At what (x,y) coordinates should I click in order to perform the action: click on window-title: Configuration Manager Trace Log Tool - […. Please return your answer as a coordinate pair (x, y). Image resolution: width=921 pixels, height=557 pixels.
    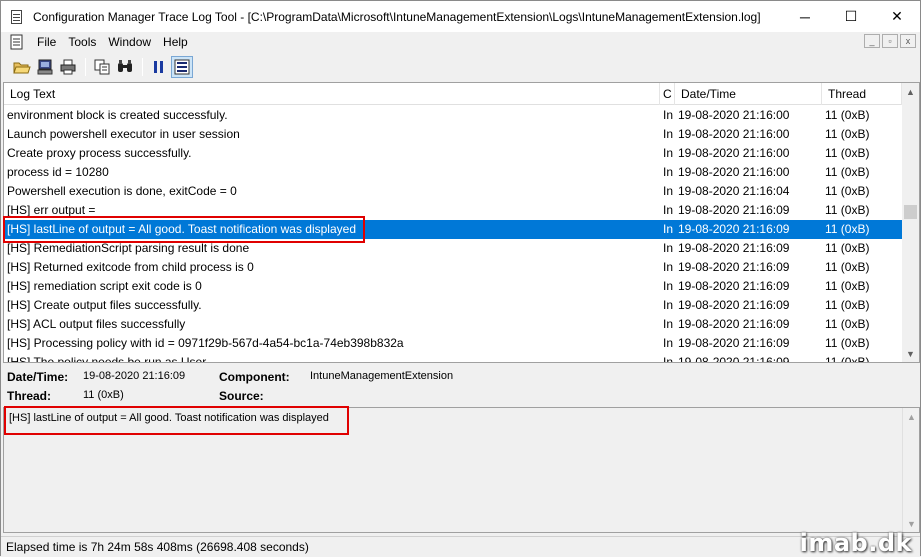
    Looking at the image, I should click on (397, 16).